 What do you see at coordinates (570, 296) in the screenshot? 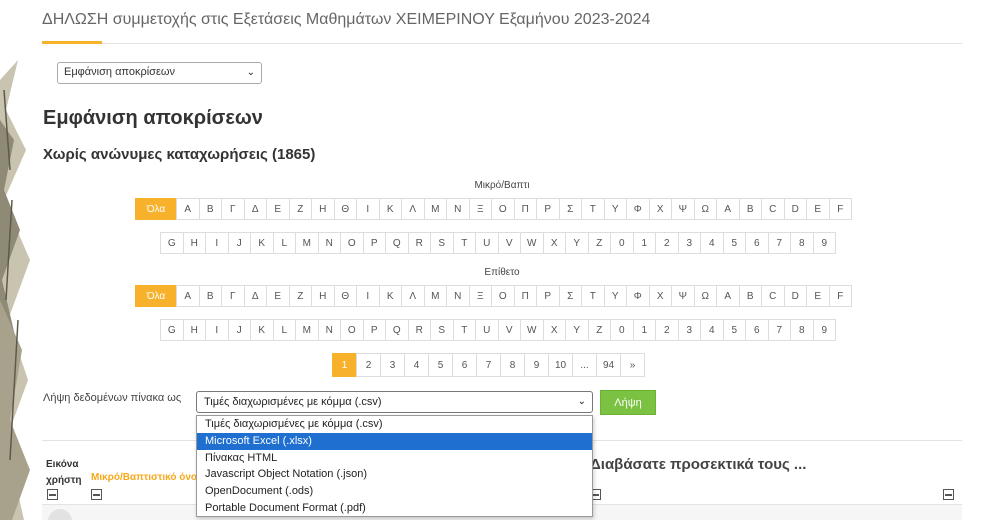
I see `lastname-filter-letter: Σ` at bounding box center [570, 296].